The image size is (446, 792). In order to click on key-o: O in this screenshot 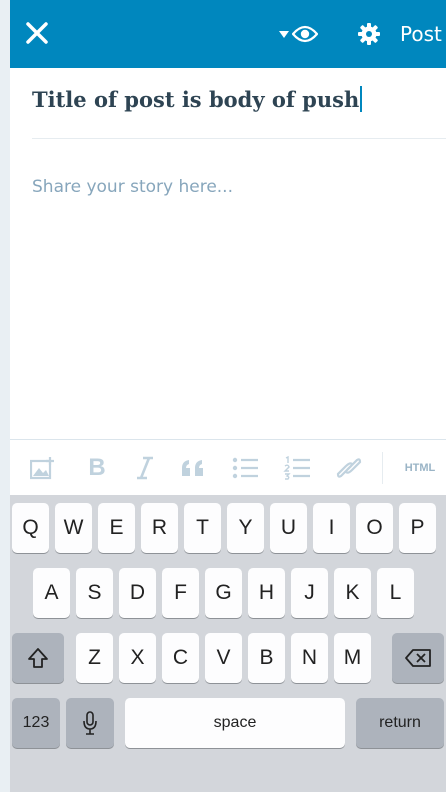, I will do `click(374, 528)`.